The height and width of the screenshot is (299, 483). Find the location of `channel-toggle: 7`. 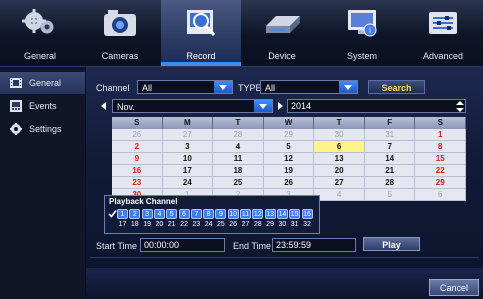

channel-toggle: 7 is located at coordinates (196, 214).